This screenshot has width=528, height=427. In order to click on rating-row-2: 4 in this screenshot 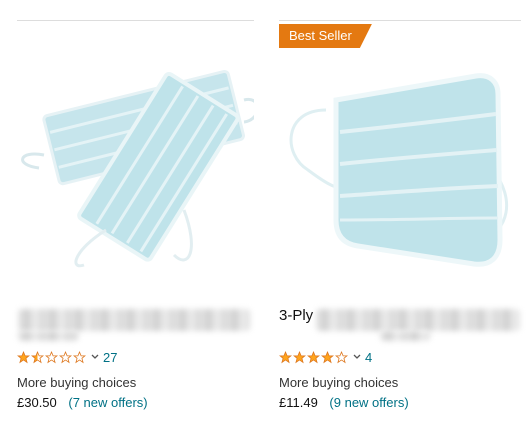, I will do `click(325, 357)`.